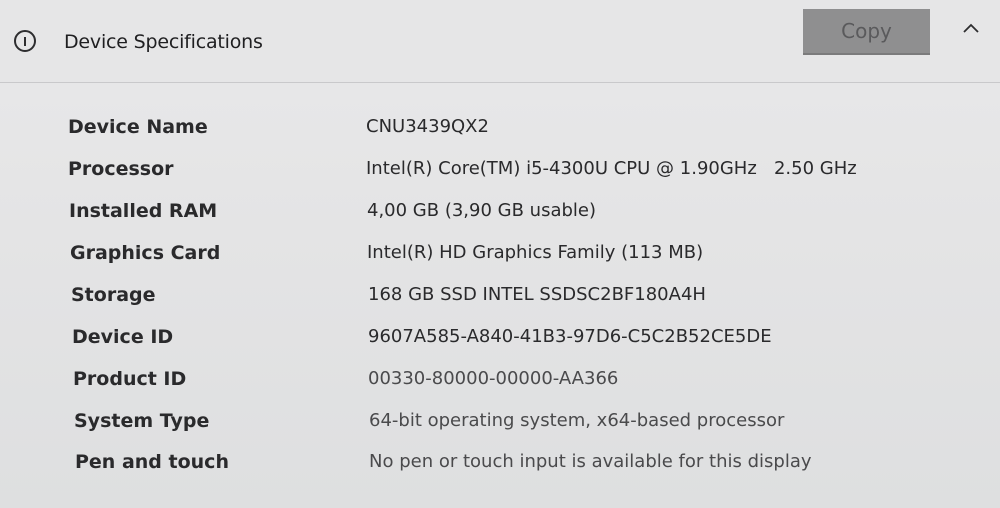 The height and width of the screenshot is (508, 1000). I want to click on spec-label: Storage, so click(113, 295).